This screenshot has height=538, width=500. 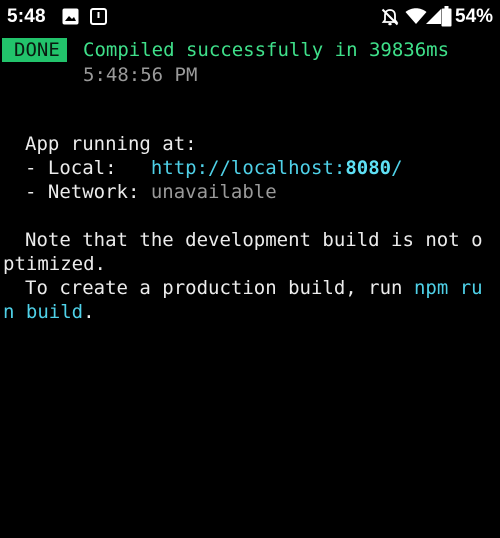 I want to click on mute-icon, so click(x=390, y=17).